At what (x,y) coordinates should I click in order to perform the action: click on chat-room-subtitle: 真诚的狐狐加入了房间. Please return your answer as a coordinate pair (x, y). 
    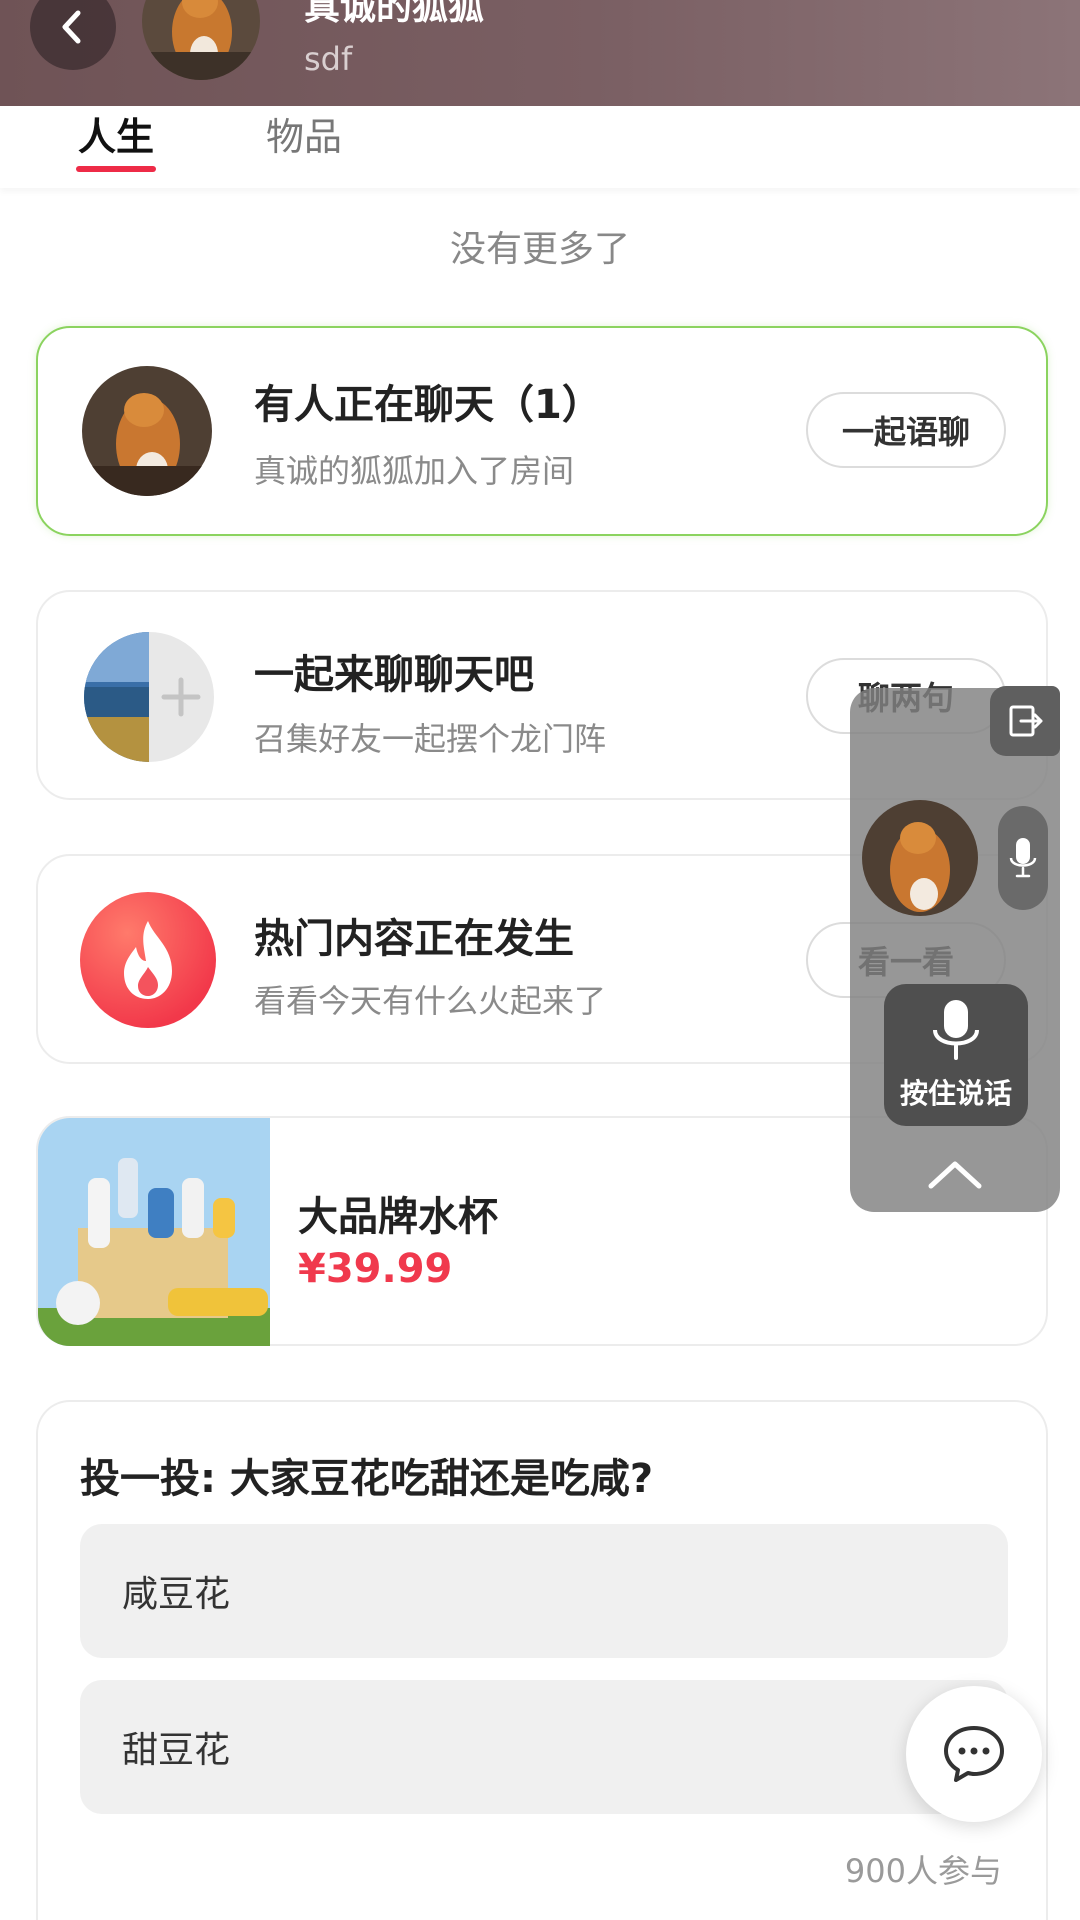
    Looking at the image, I should click on (414, 471).